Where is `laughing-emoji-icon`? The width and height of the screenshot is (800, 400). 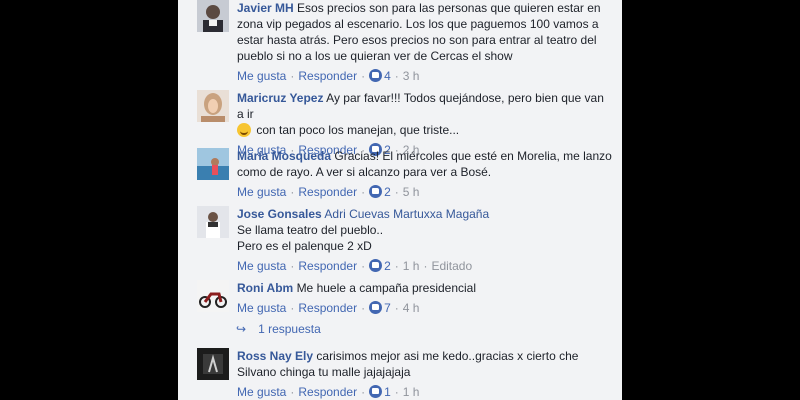
laughing-emoji-icon is located at coordinates (244, 130).